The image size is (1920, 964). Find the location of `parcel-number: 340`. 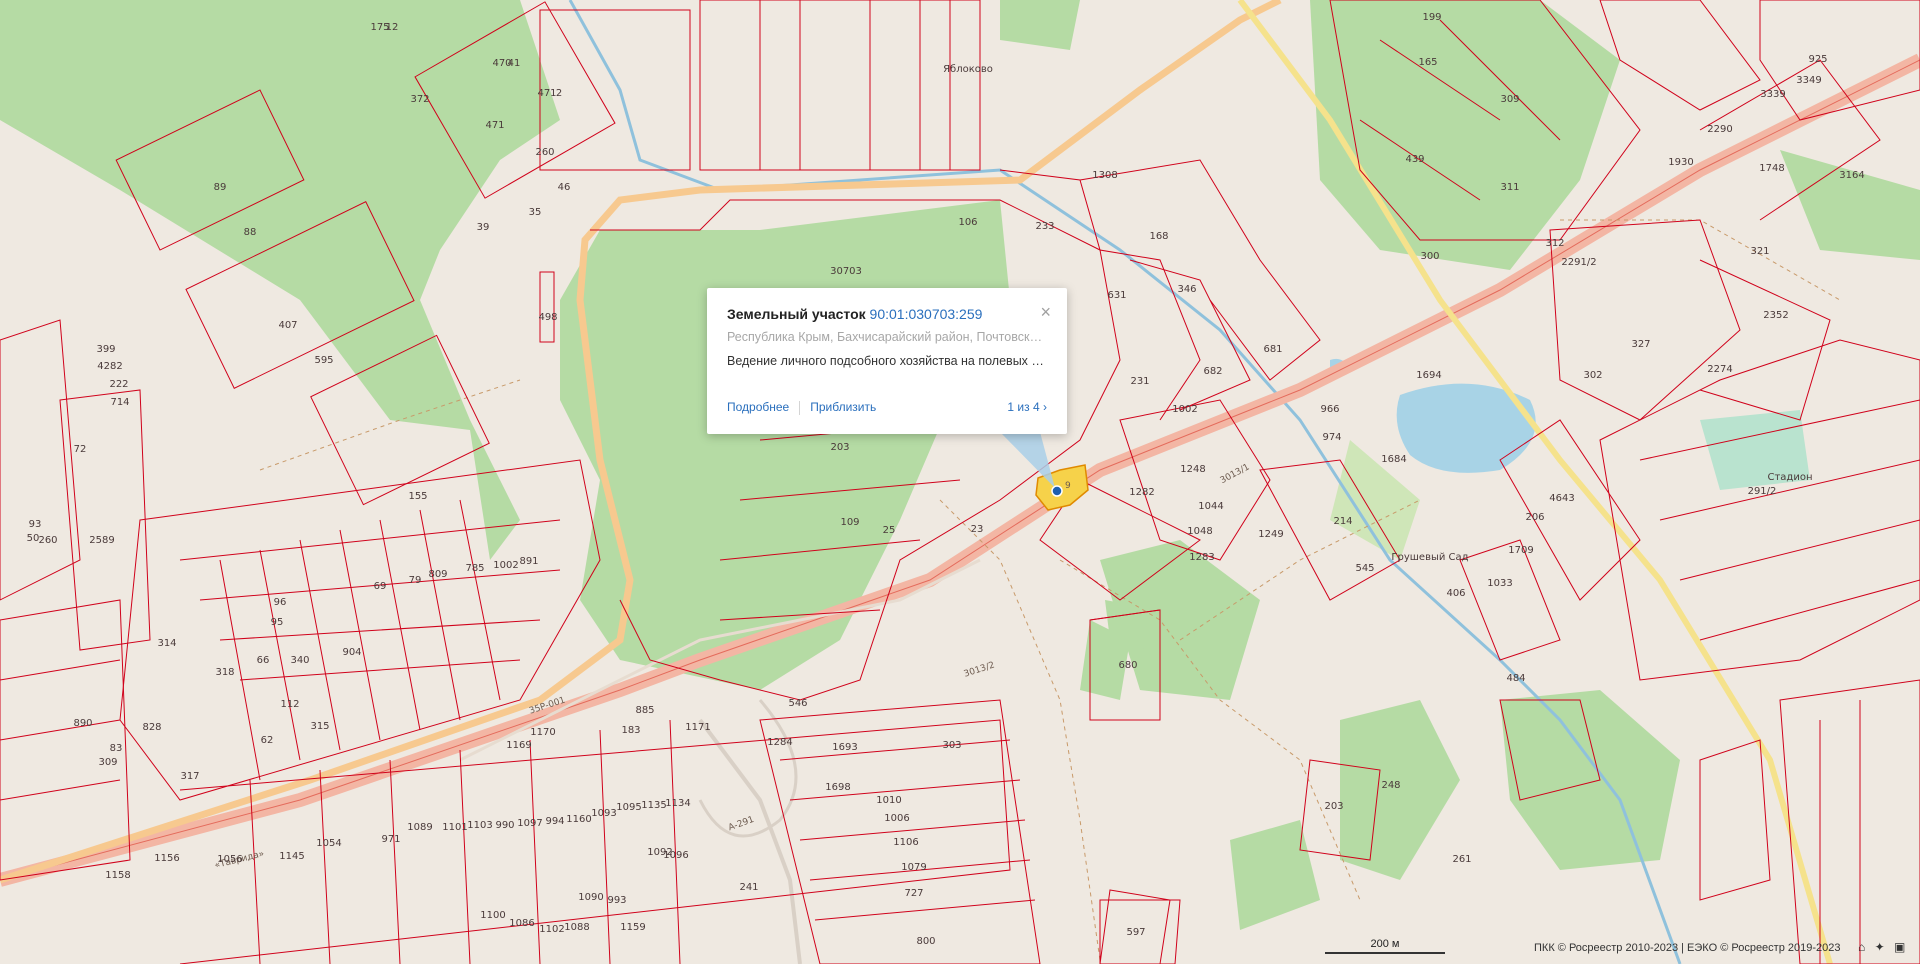

parcel-number: 340 is located at coordinates (299, 660).